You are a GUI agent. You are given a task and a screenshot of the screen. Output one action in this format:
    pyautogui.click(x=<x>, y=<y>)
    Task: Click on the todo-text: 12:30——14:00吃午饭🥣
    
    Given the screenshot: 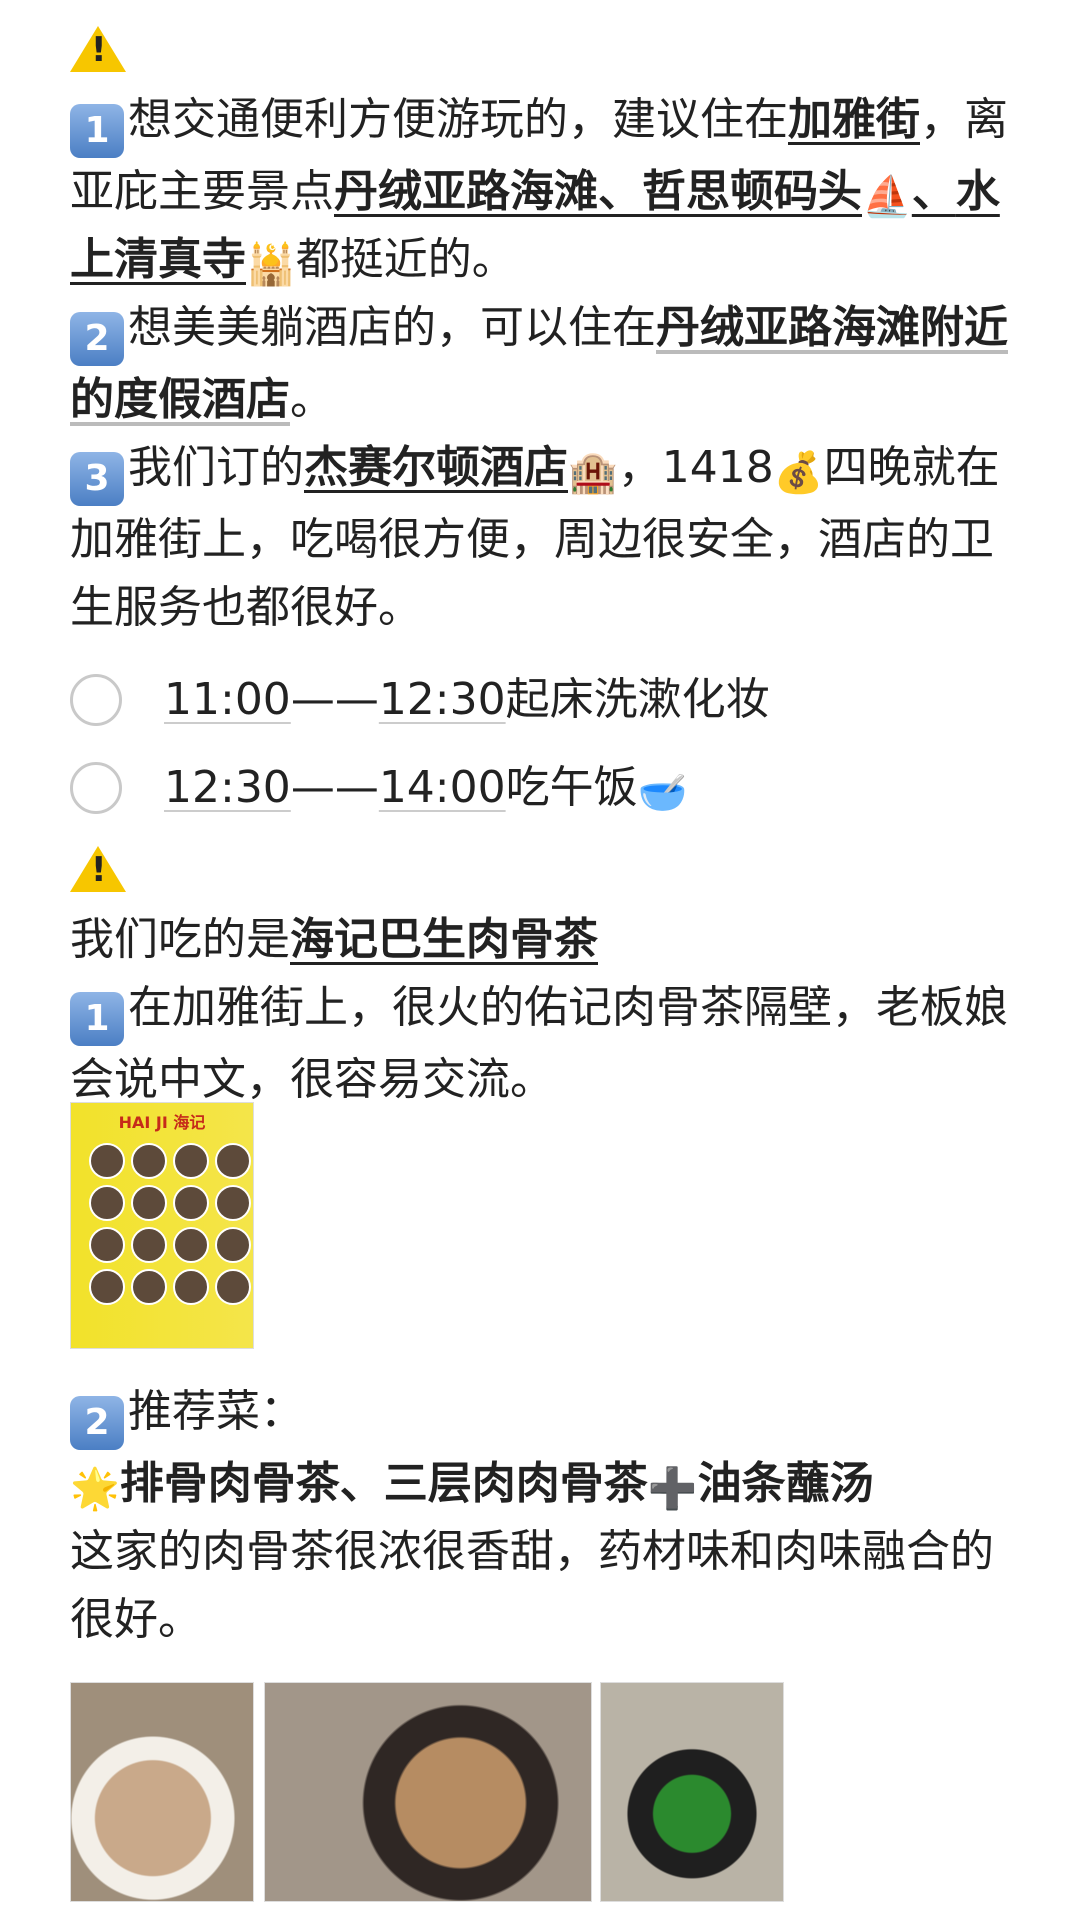 What is the action you would take?
    pyautogui.click(x=425, y=788)
    